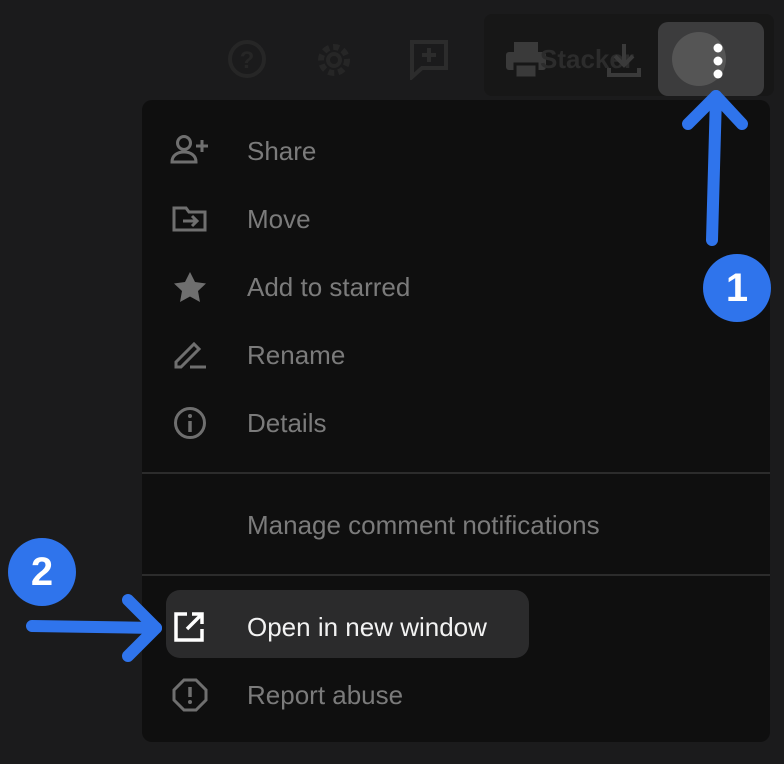  I want to click on arrow-to-more-button, so click(715, 168).